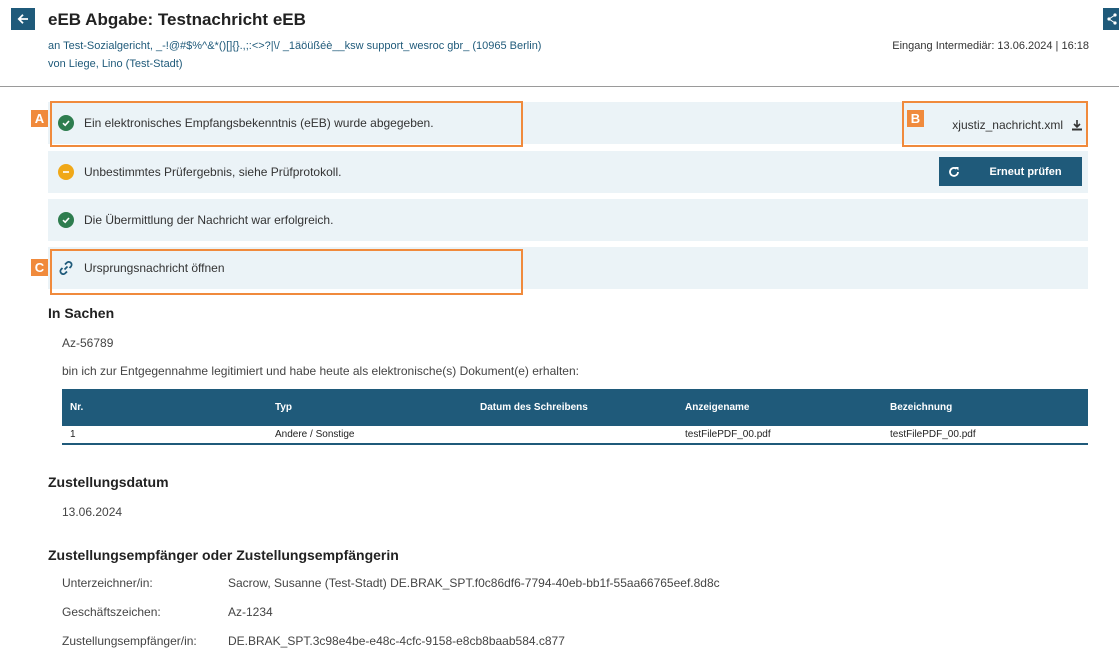 The height and width of the screenshot is (651, 1119). What do you see at coordinates (915, 118) in the screenshot?
I see `marker-b: B` at bounding box center [915, 118].